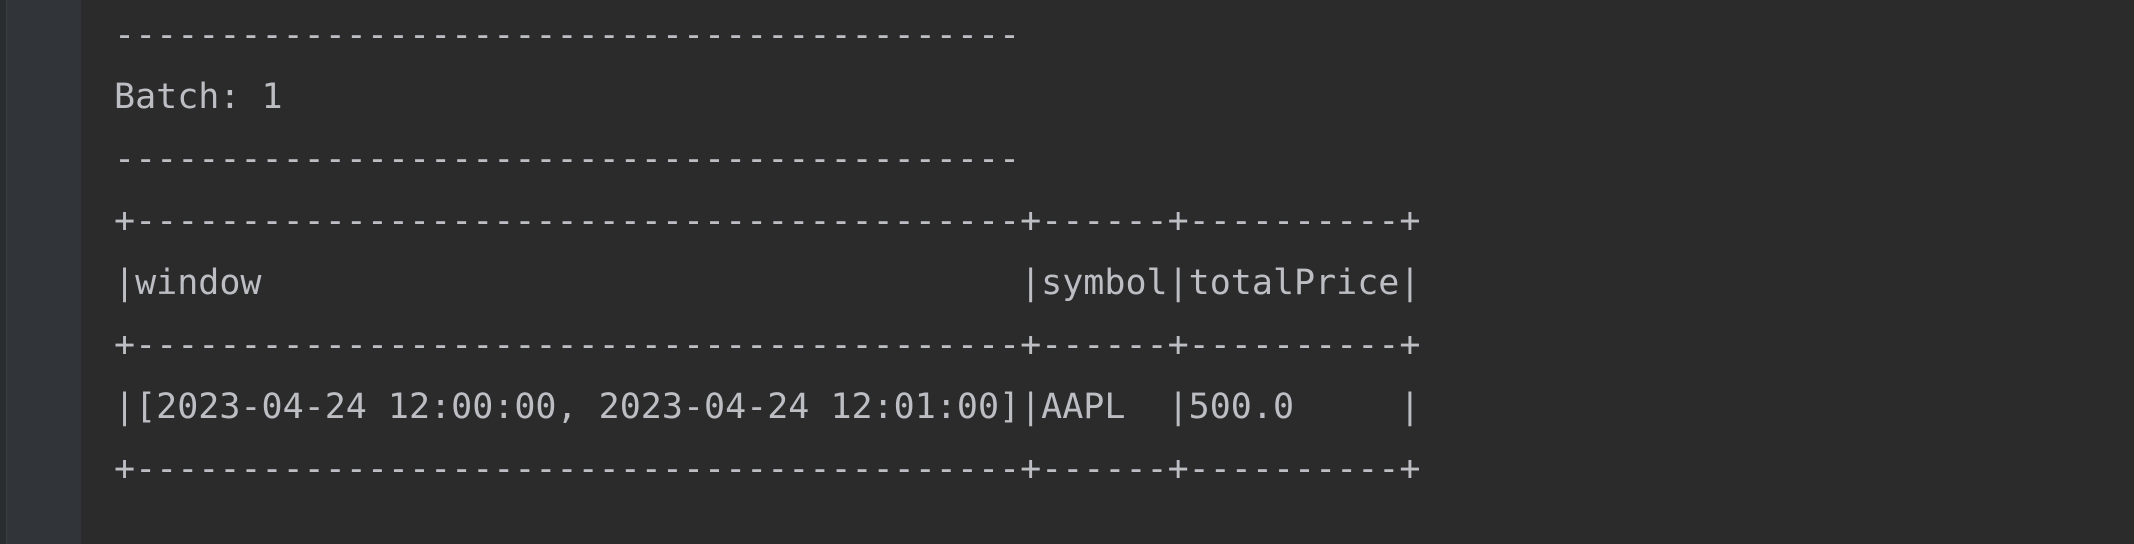 The width and height of the screenshot is (2134, 544). Describe the element at coordinates (198, 97) in the screenshot. I see `batch-label-line: Batch: 1` at that location.